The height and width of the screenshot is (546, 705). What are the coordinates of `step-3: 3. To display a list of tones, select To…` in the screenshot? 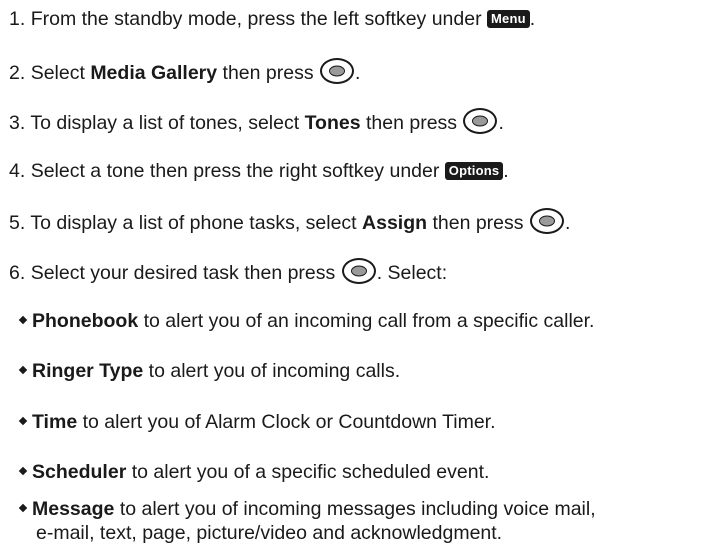 It's located at (256, 121).